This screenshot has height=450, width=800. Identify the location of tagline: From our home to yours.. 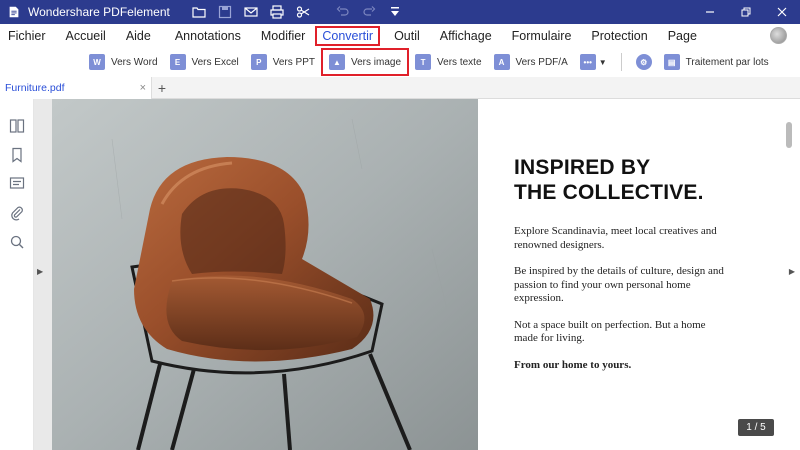
(573, 364).